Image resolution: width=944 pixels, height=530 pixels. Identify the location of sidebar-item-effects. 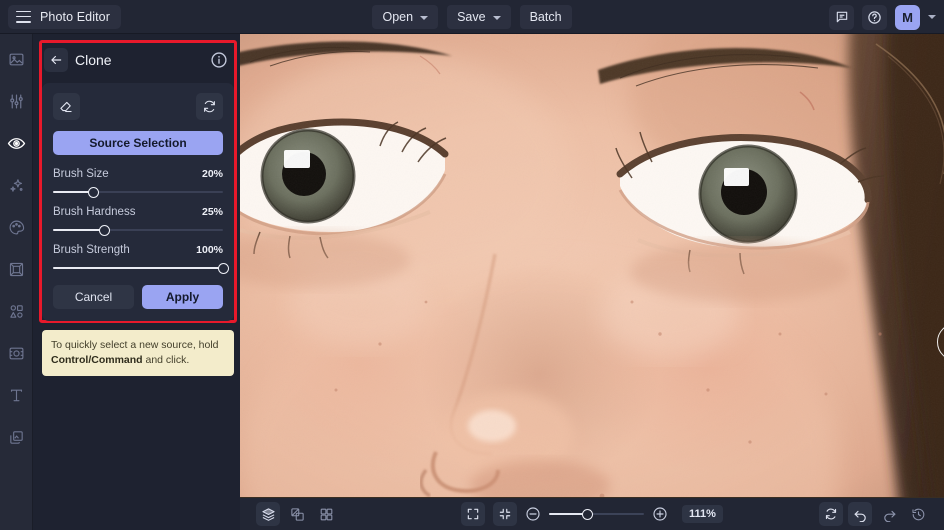
(16, 185).